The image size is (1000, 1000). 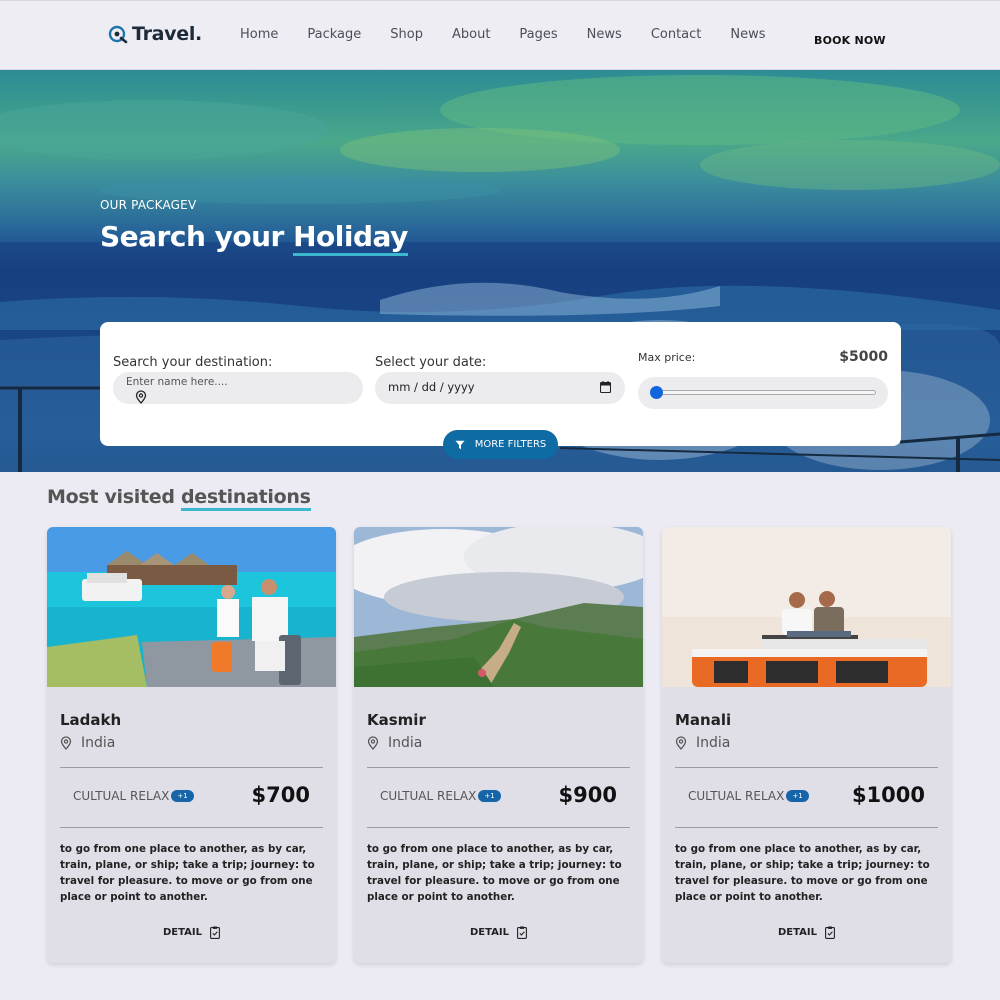 What do you see at coordinates (91, 720) in the screenshot?
I see `destination-name: Ladakh` at bounding box center [91, 720].